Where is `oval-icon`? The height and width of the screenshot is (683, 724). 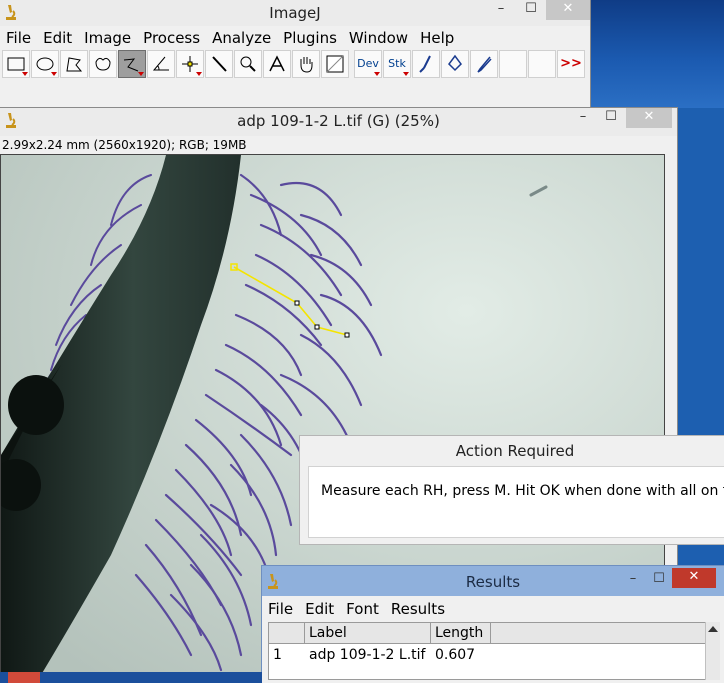 oval-icon is located at coordinates (45, 64).